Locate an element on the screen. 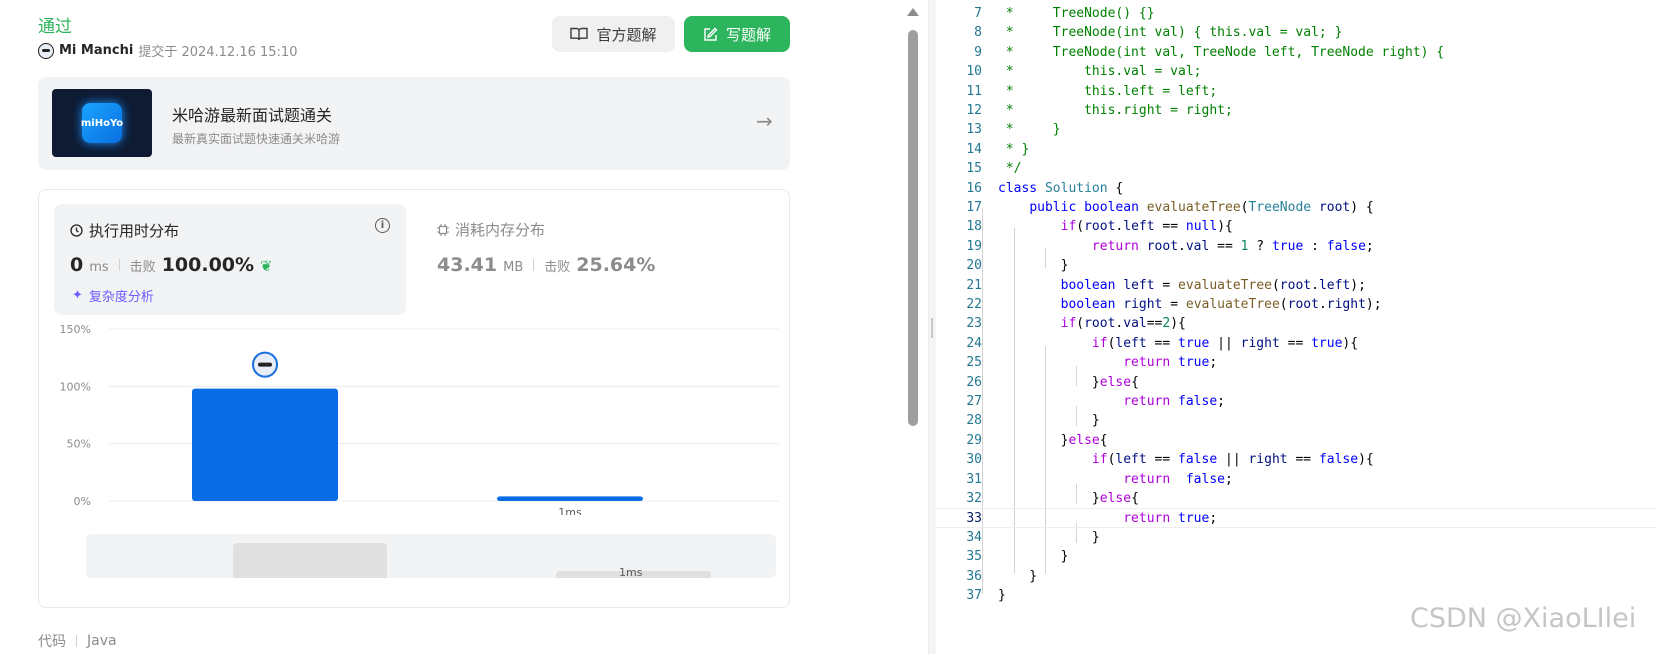  code-line: 19 return root.val == 1 ? true : false; is located at coordinates (1296, 247).